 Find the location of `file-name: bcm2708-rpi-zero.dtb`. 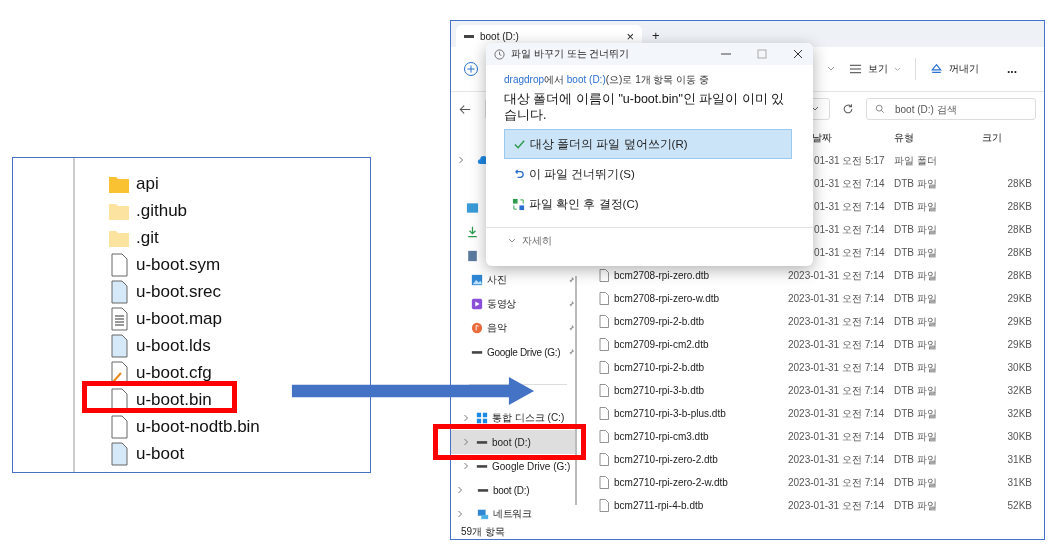

file-name: bcm2708-rpi-zero.dtb is located at coordinates (662, 275).